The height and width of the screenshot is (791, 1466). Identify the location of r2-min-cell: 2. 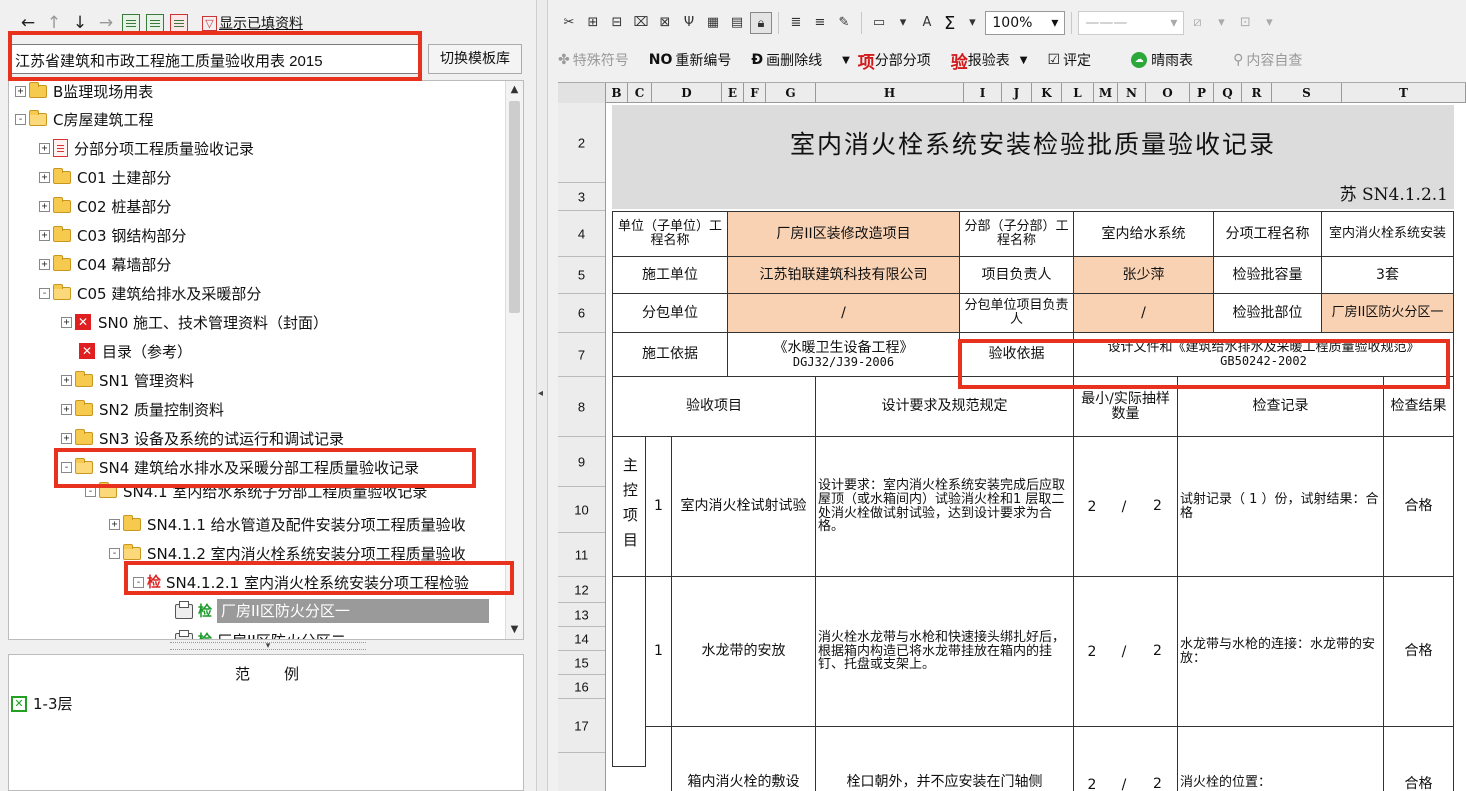
(1092, 652).